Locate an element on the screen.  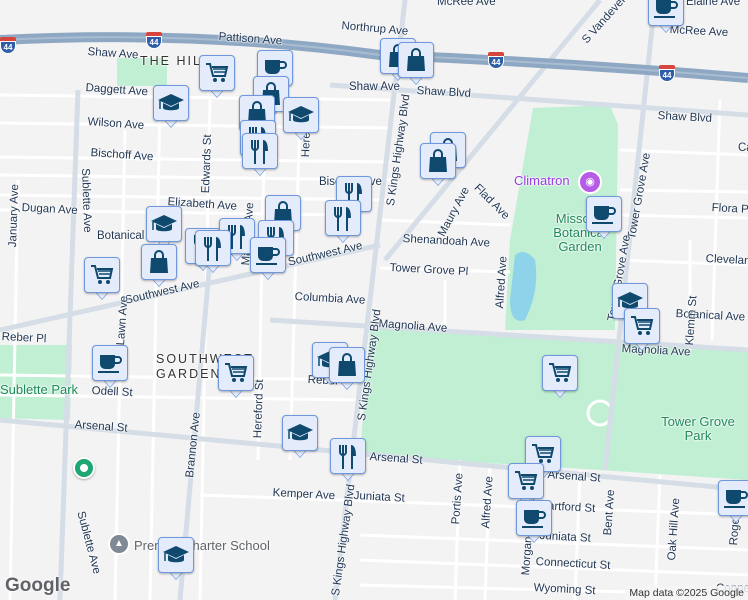
street-label: Edwards St is located at coordinates (207, 164).